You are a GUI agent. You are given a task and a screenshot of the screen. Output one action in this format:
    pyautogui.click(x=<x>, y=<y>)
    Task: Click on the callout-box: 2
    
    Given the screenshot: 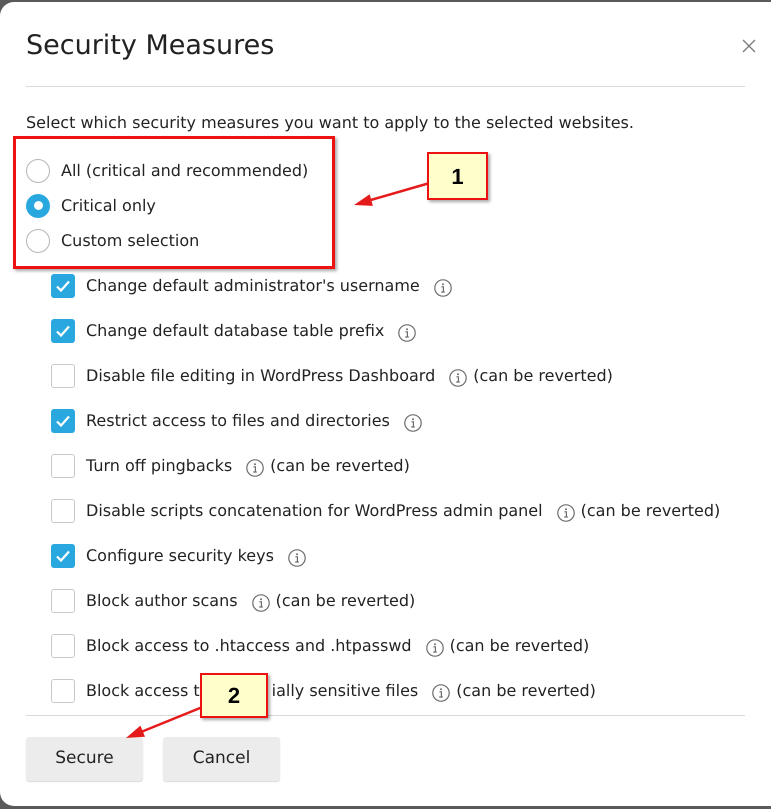 What is the action you would take?
    pyautogui.click(x=234, y=695)
    